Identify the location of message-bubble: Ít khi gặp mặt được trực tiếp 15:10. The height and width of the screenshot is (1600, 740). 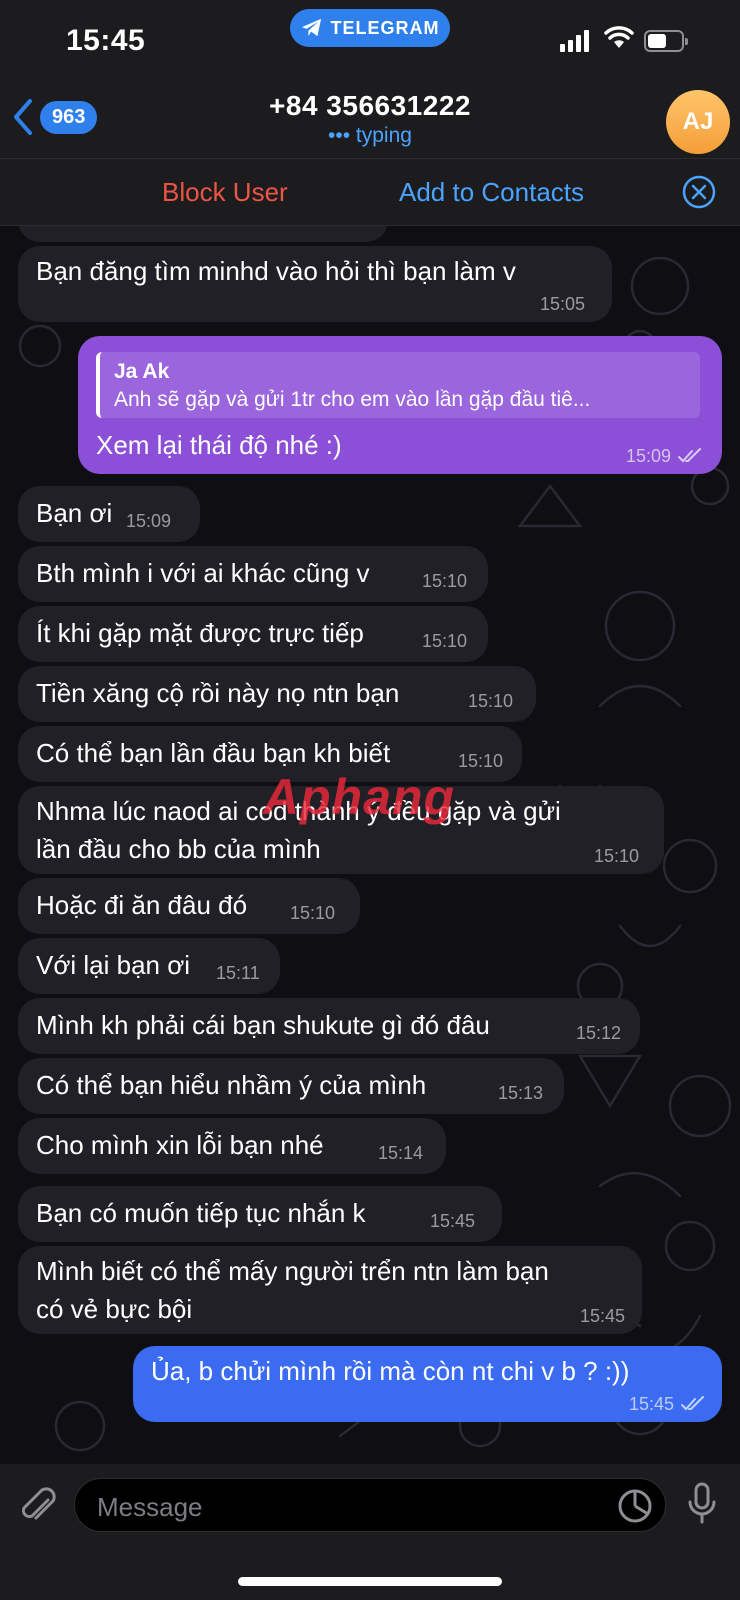
(253, 634).